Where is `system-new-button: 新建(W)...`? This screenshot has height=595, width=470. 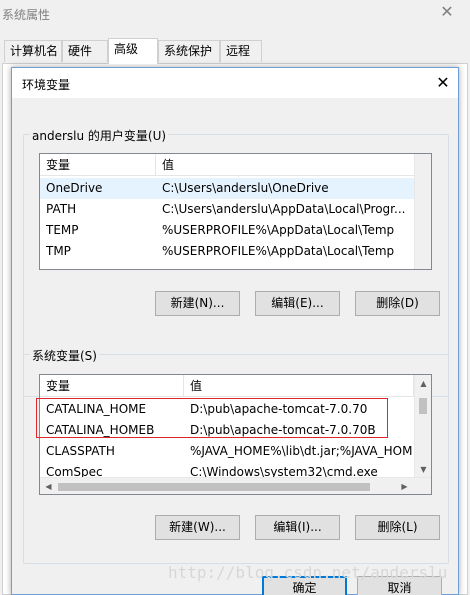
system-new-button: 新建(W)... is located at coordinates (197, 527).